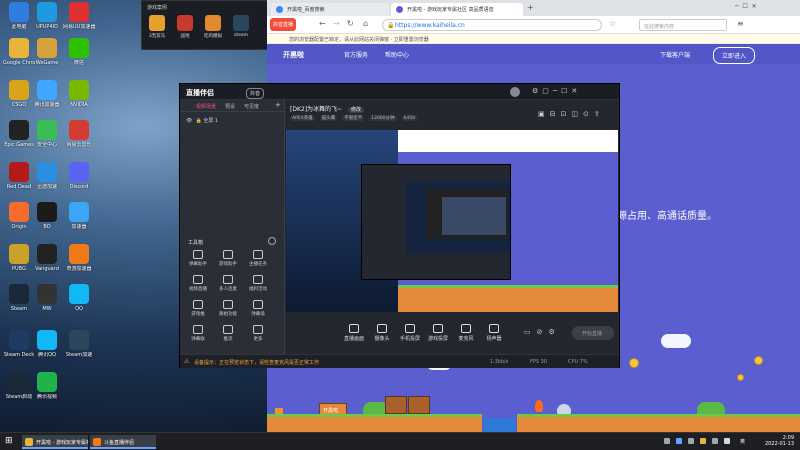 The width and height of the screenshot is (800, 450). I want to click on edit-title-button: 修改, so click(356, 110).